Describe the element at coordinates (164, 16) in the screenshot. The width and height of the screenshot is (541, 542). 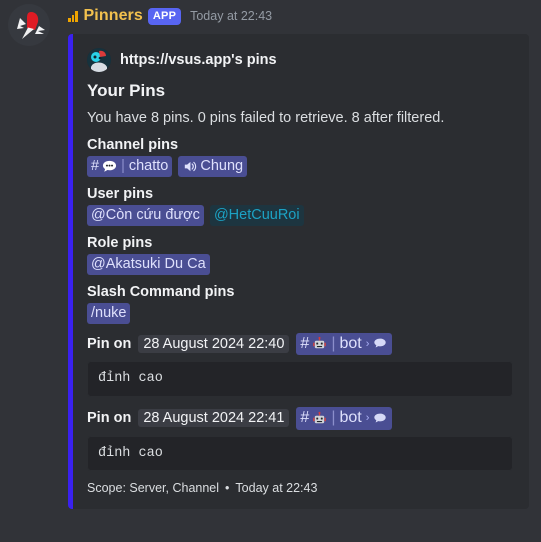
I see `app-badge: APP` at that location.